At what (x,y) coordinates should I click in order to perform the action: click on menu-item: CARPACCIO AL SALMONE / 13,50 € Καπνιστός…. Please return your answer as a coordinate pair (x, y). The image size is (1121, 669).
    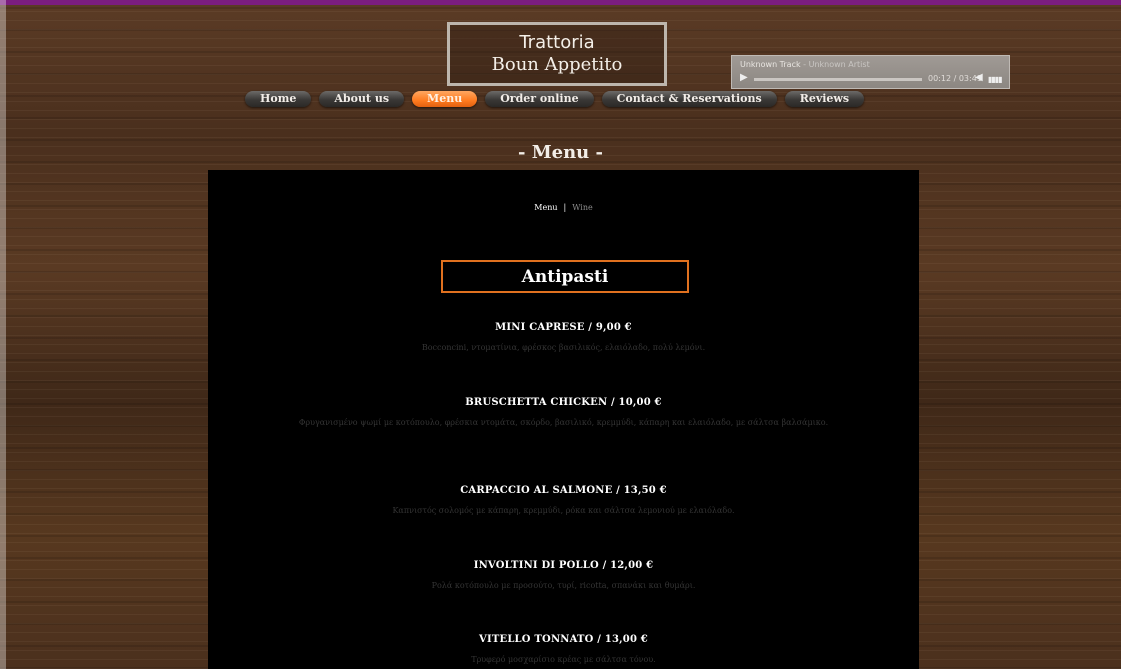
    Looking at the image, I should click on (563, 501).